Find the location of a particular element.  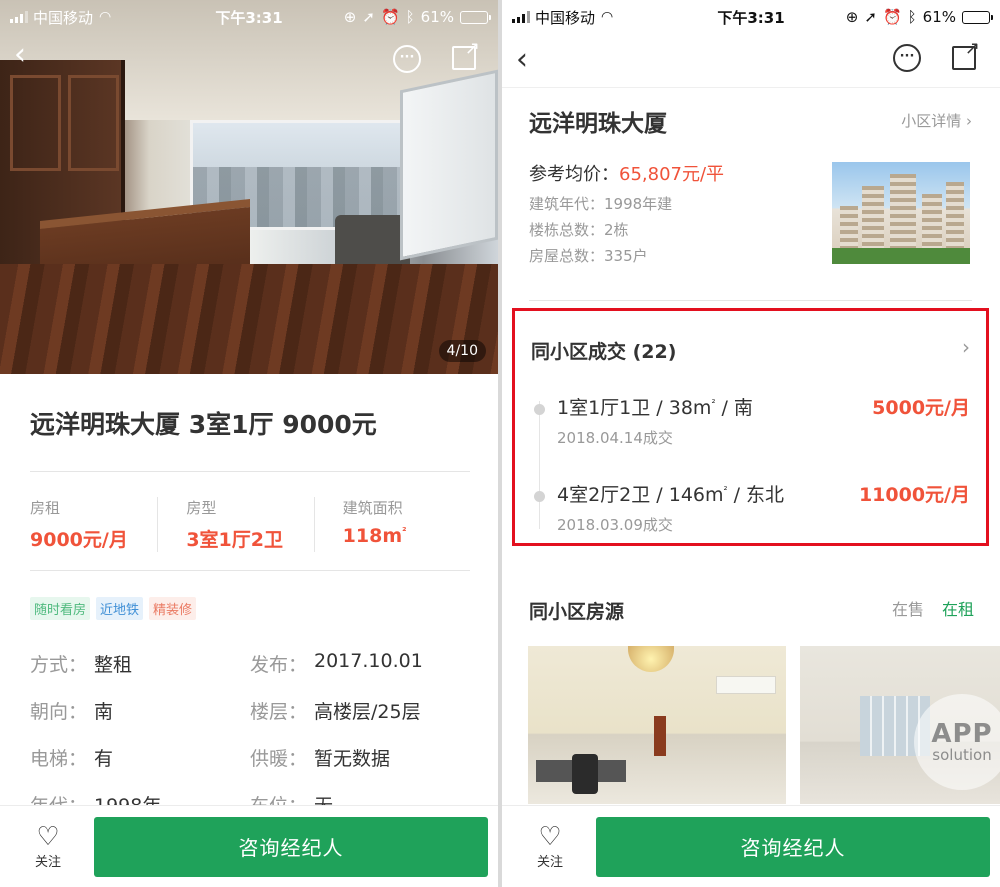

info-row: 朝向：南 楼层： 高楼层/25层 is located at coordinates (225, 712).